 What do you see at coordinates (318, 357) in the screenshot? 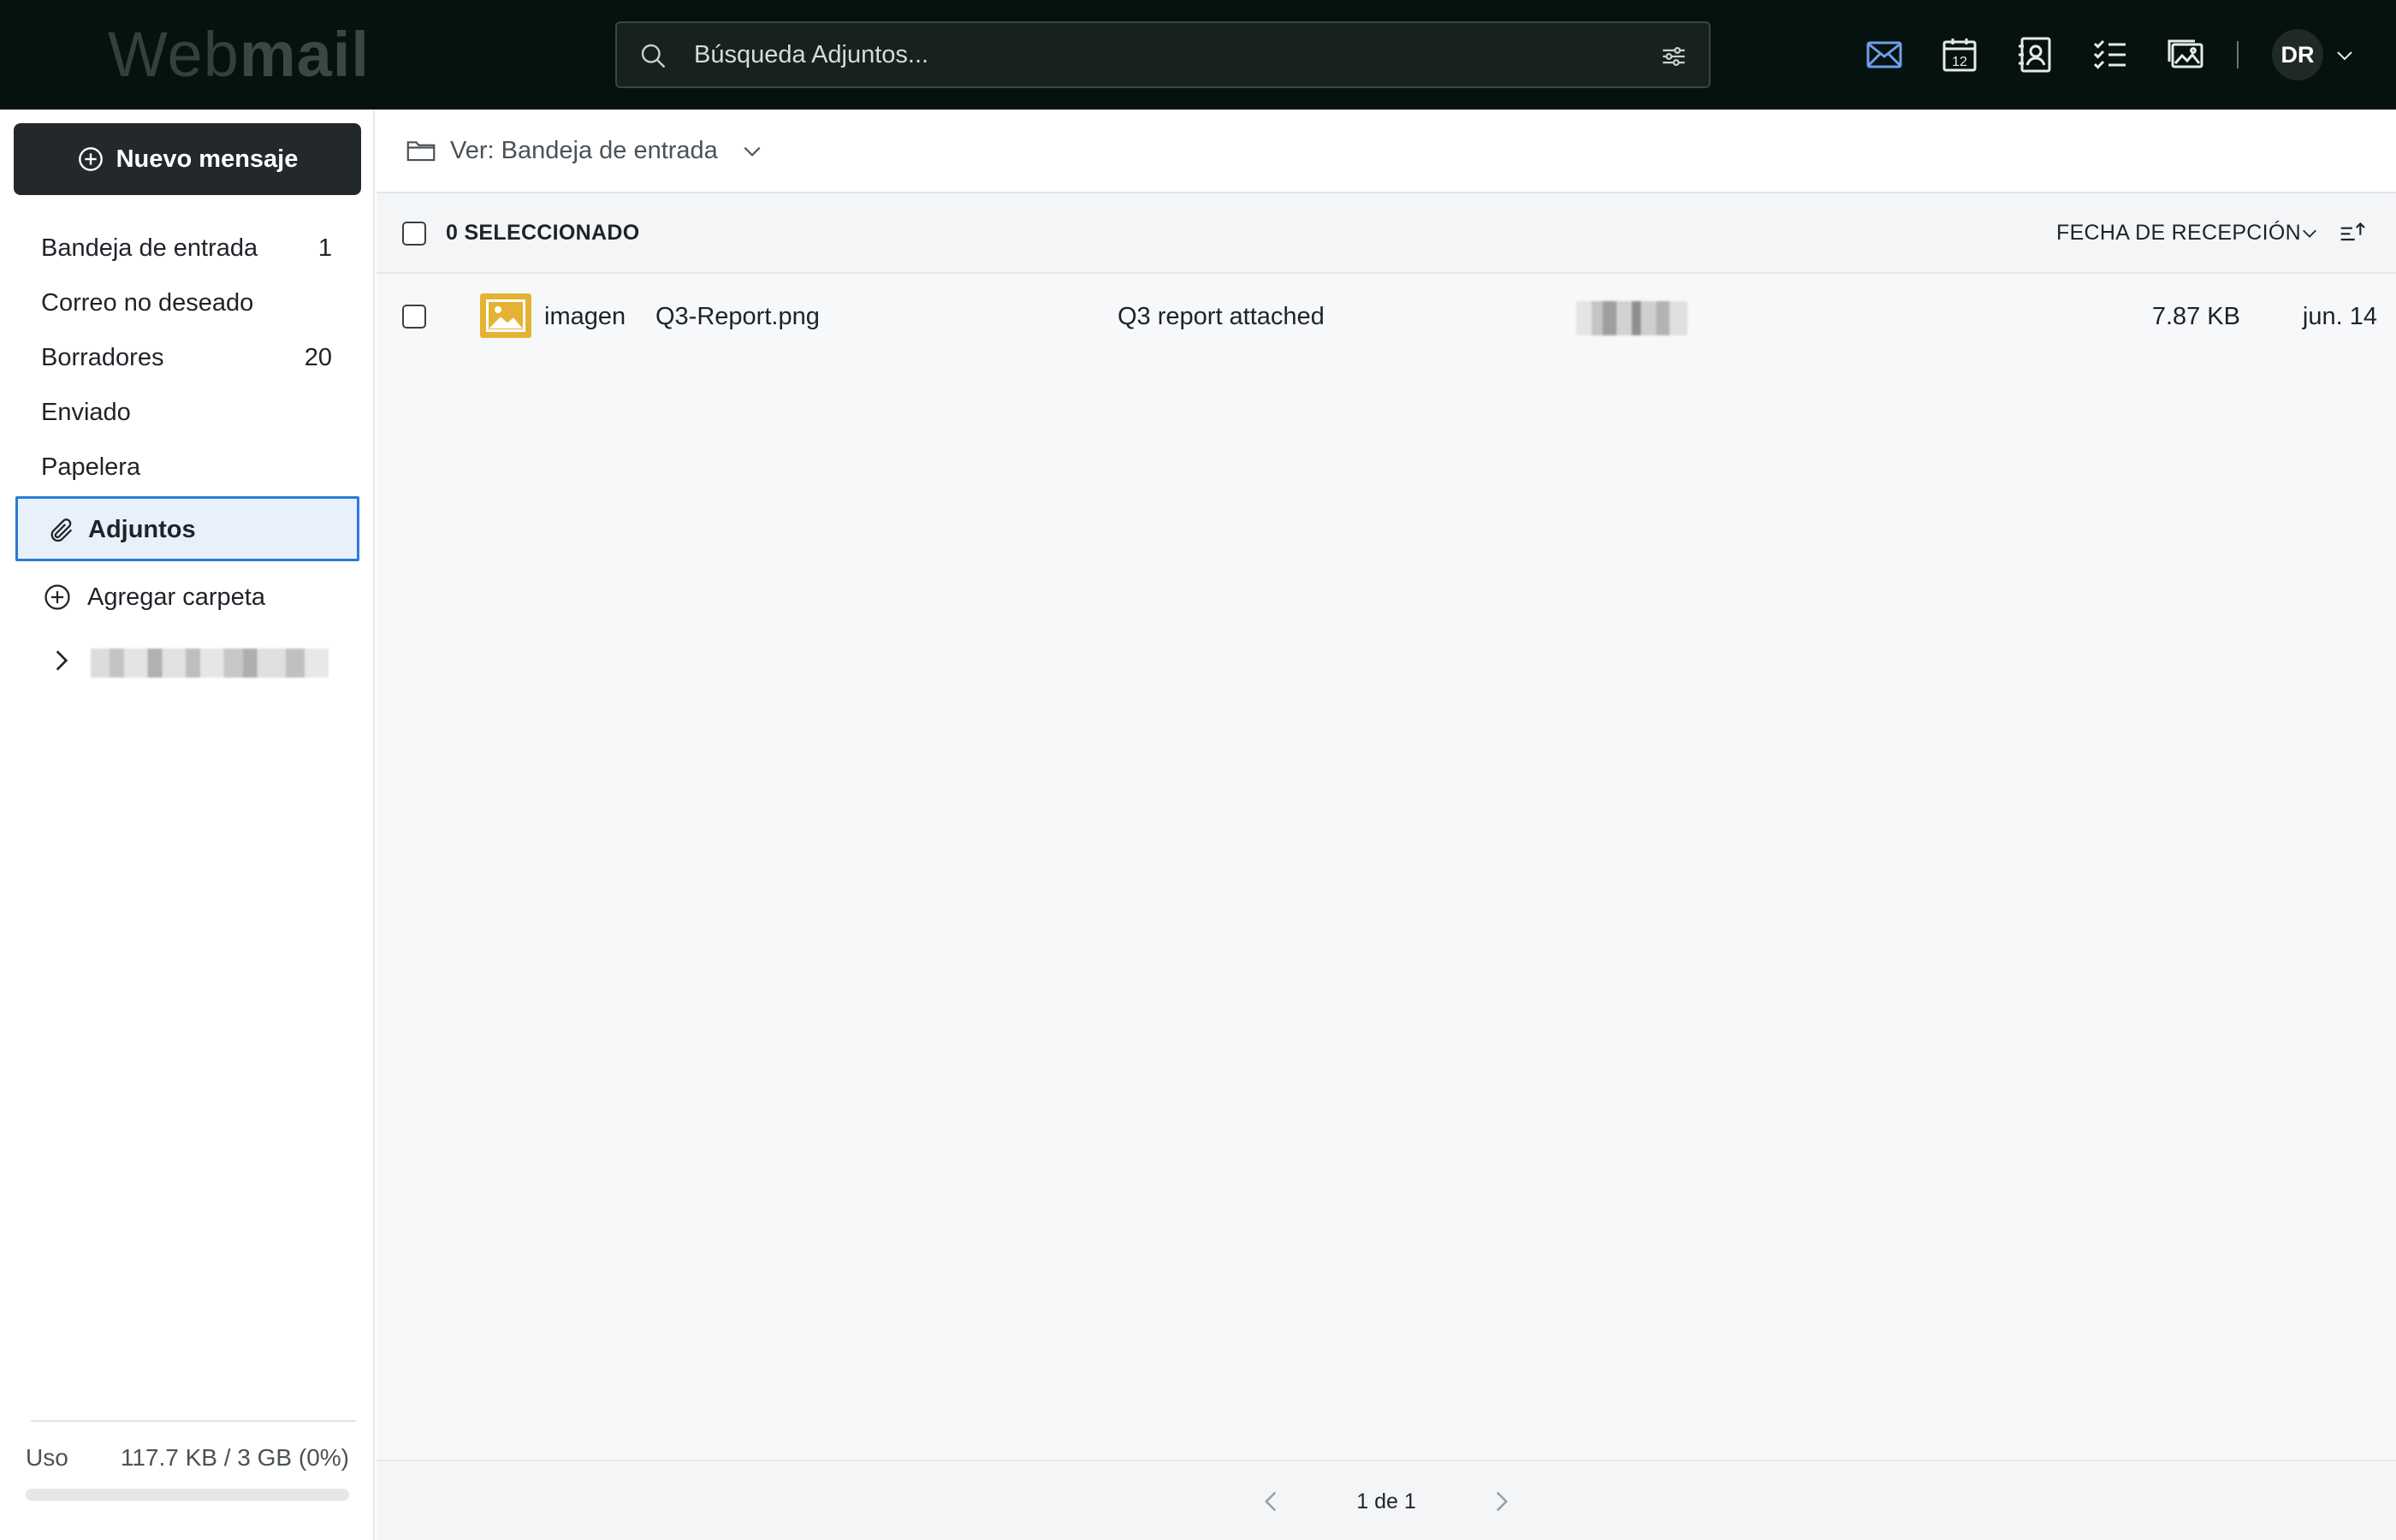
I see `folder-count: 20` at bounding box center [318, 357].